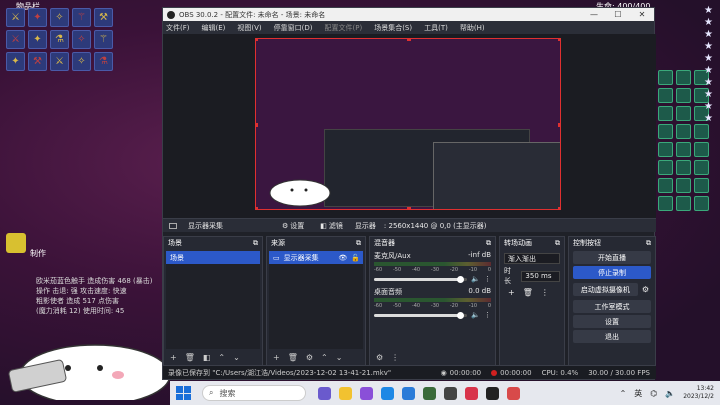 This screenshot has height=405, width=720. Describe the element at coordinates (16, 243) in the screenshot. I see `crafting-item-icon` at that location.